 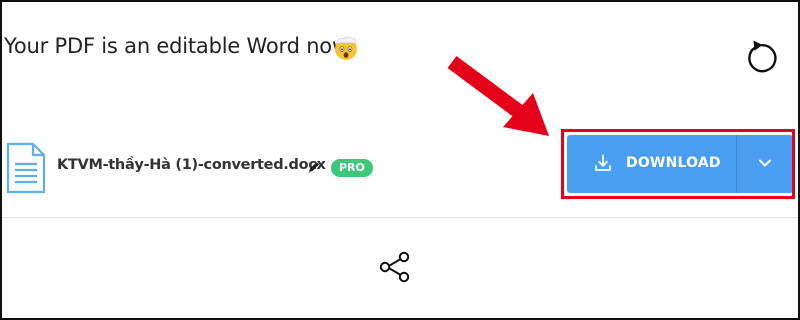 I want to click on download-icon, so click(x=603, y=162).